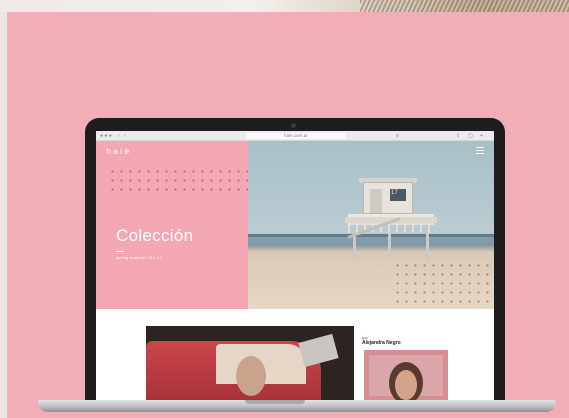 Image resolution: width=569 pixels, height=418 pixels. Describe the element at coordinates (481, 136) in the screenshot. I see `add-tab-icon: +` at that location.